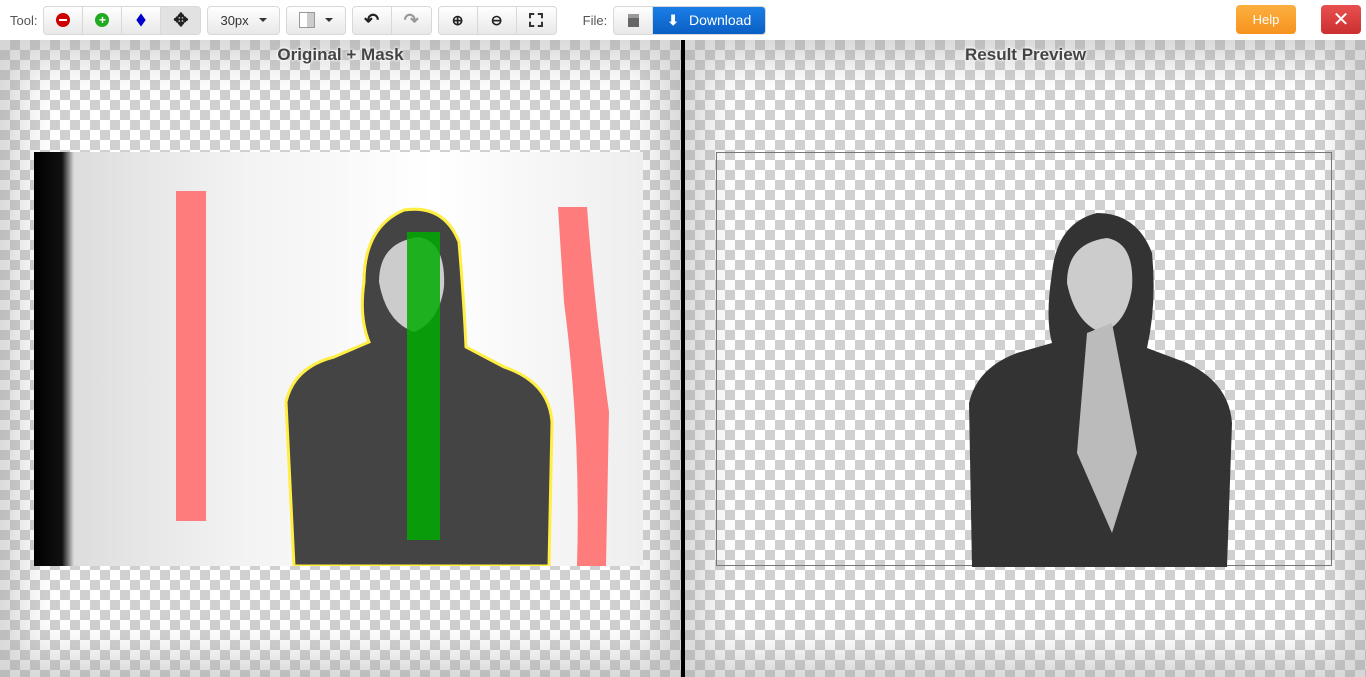  I want to click on zoom-out-button: ⊖, so click(497, 20).